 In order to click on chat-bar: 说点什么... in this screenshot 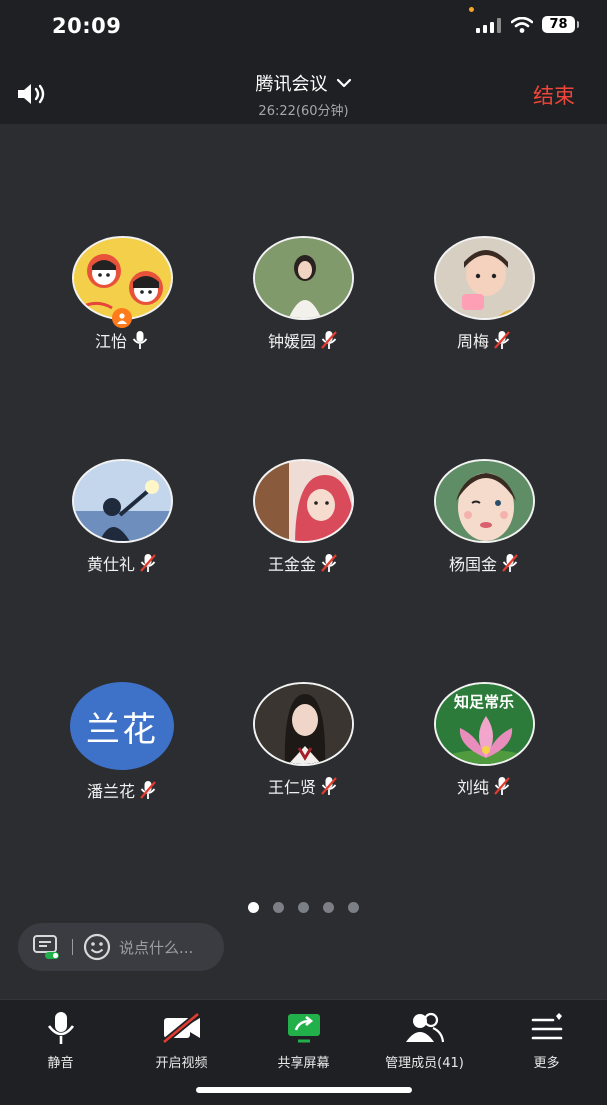, I will do `click(121, 947)`.